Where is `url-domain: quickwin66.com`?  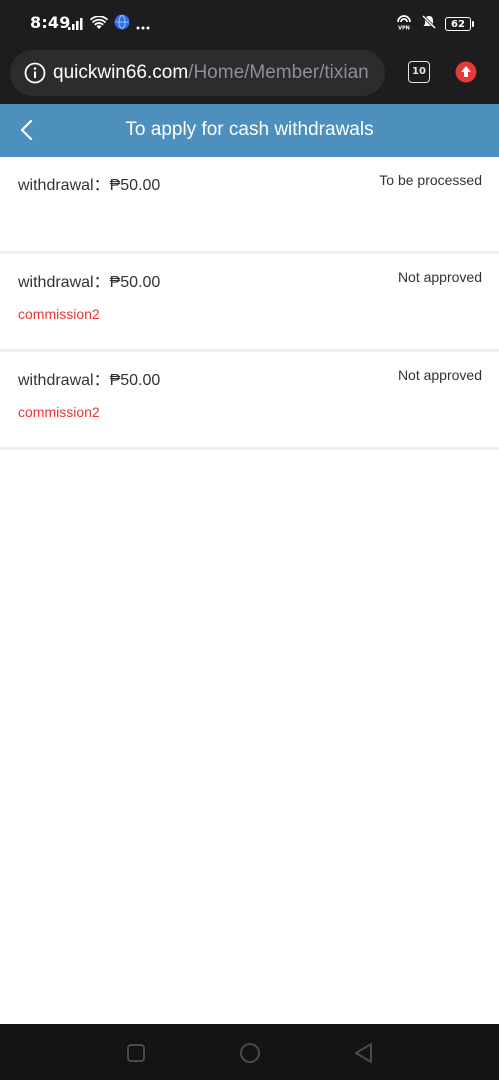 url-domain: quickwin66.com is located at coordinates (121, 72).